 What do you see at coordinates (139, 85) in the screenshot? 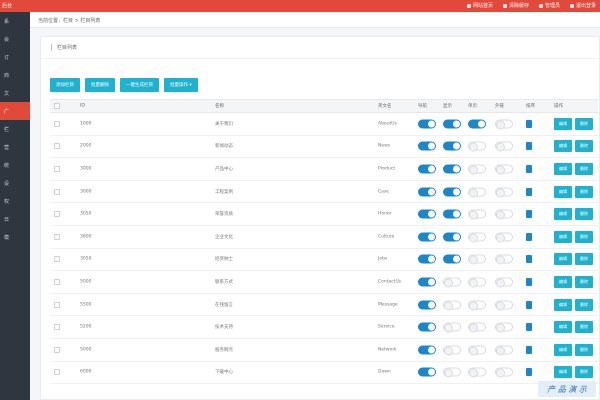
I see `toolbar-button-2: 一键生成栏目` at bounding box center [139, 85].